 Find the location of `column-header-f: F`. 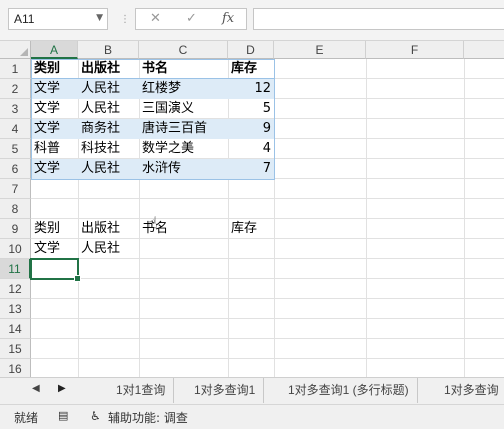

column-header-f: F is located at coordinates (415, 50).